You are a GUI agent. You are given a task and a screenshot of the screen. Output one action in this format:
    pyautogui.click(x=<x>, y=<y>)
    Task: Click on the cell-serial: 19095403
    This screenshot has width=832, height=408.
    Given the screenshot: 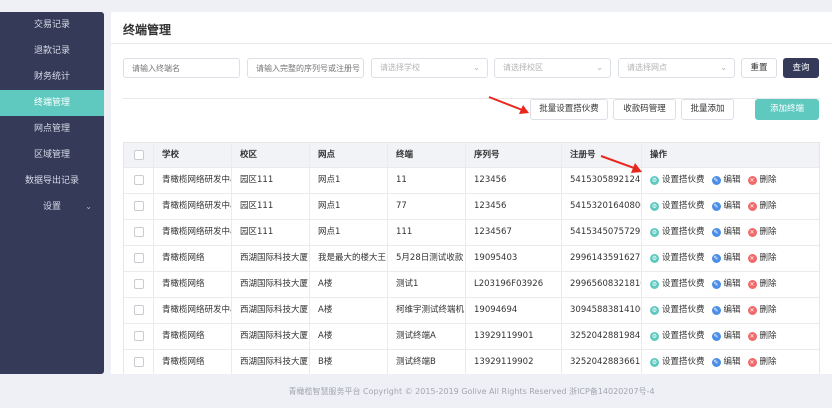 What is the action you would take?
    pyautogui.click(x=514, y=258)
    